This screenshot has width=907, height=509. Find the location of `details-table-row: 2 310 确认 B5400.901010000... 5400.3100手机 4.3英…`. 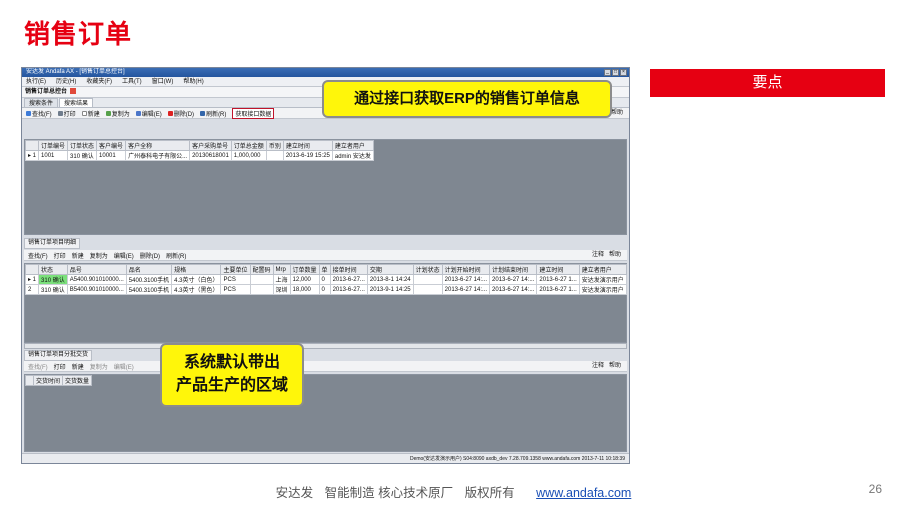

details-table-row: 2 310 确认 B5400.901010000... 5400.3100手机 4.3英… is located at coordinates (325, 289).